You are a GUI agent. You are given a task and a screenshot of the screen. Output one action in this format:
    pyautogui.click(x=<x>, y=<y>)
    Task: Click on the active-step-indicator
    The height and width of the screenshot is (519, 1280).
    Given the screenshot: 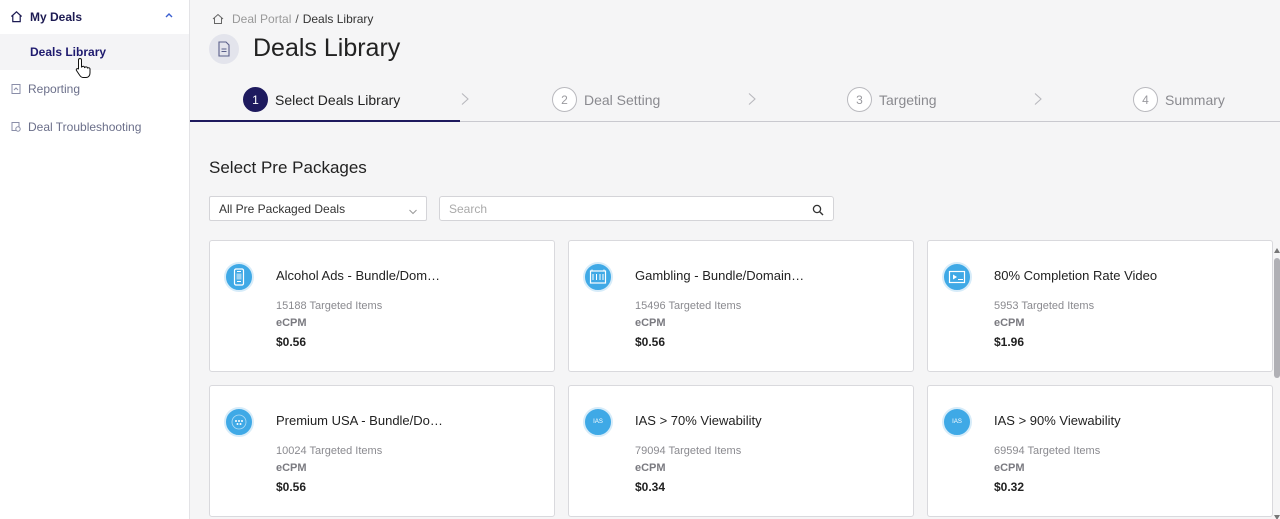 What is the action you would take?
    pyautogui.click(x=325, y=121)
    